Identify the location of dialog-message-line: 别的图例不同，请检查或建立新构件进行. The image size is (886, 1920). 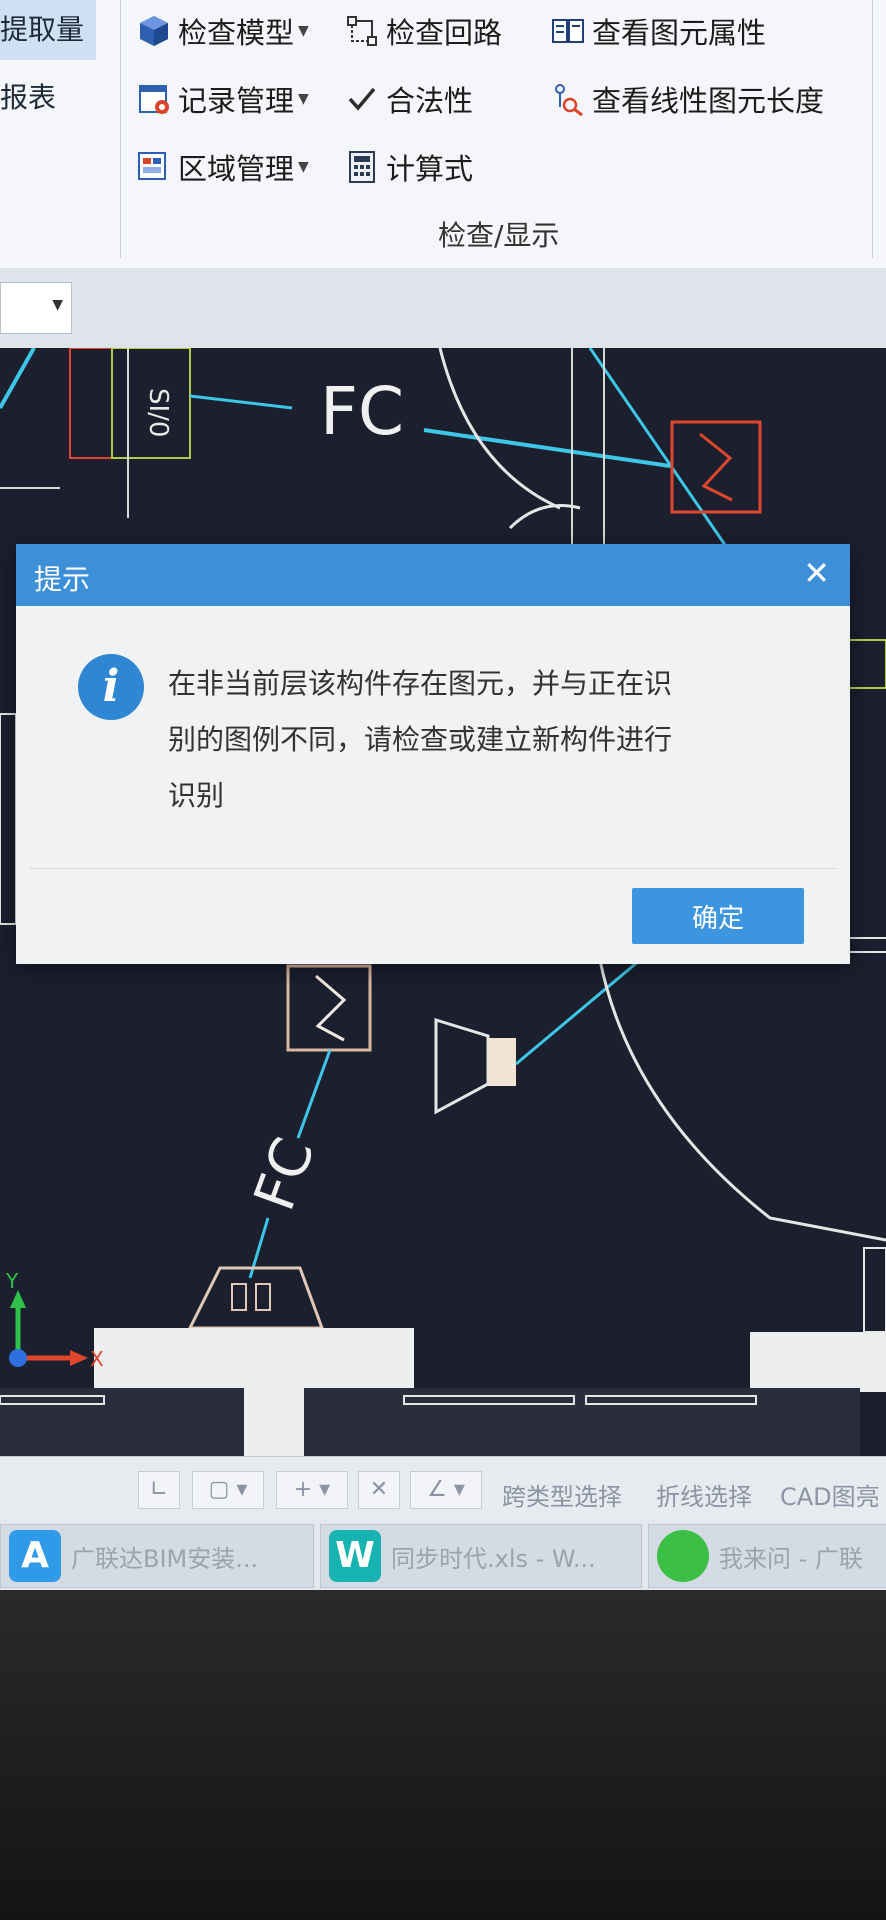
(420, 739).